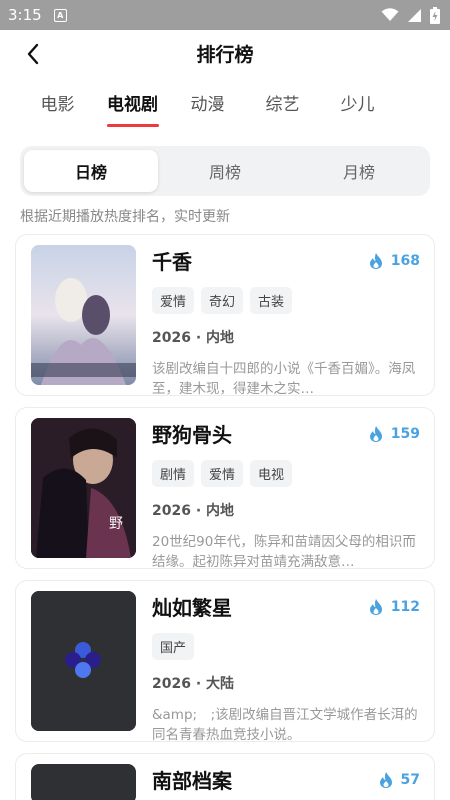 The width and height of the screenshot is (450, 800). I want to click on heat-score: 112, so click(394, 607).